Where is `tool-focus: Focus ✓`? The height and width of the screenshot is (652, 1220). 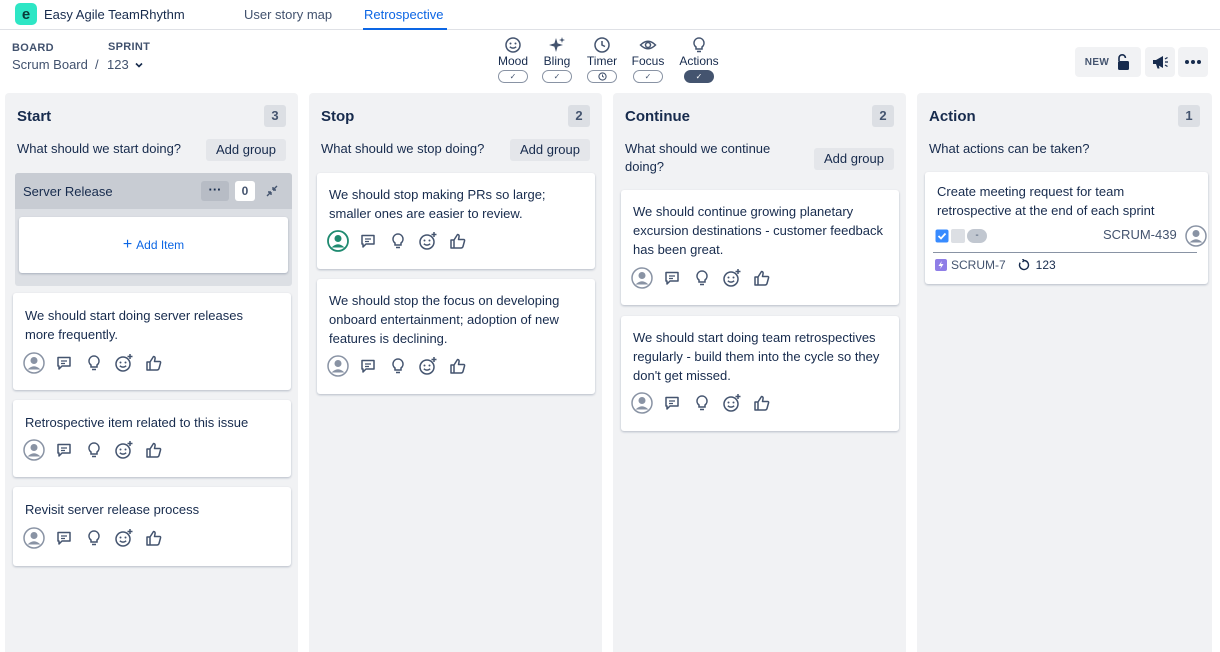
tool-focus: Focus ✓ is located at coordinates (648, 59).